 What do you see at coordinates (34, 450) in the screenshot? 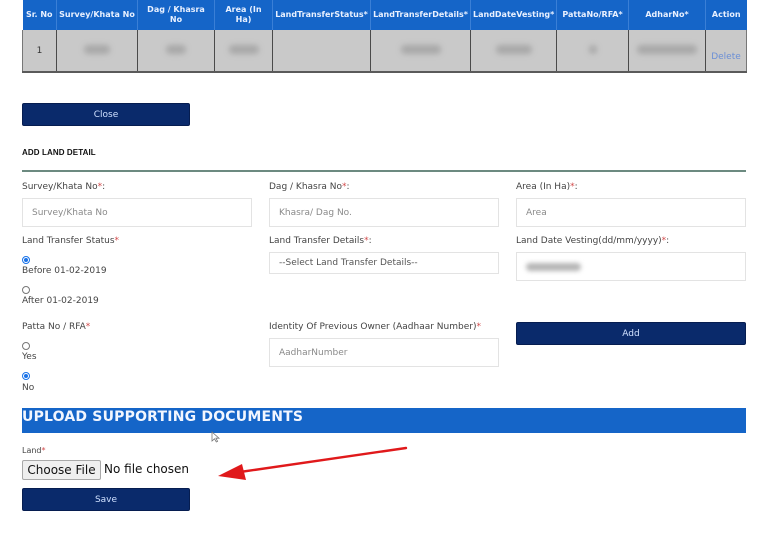
I see `land-upload-label: Land*` at bounding box center [34, 450].